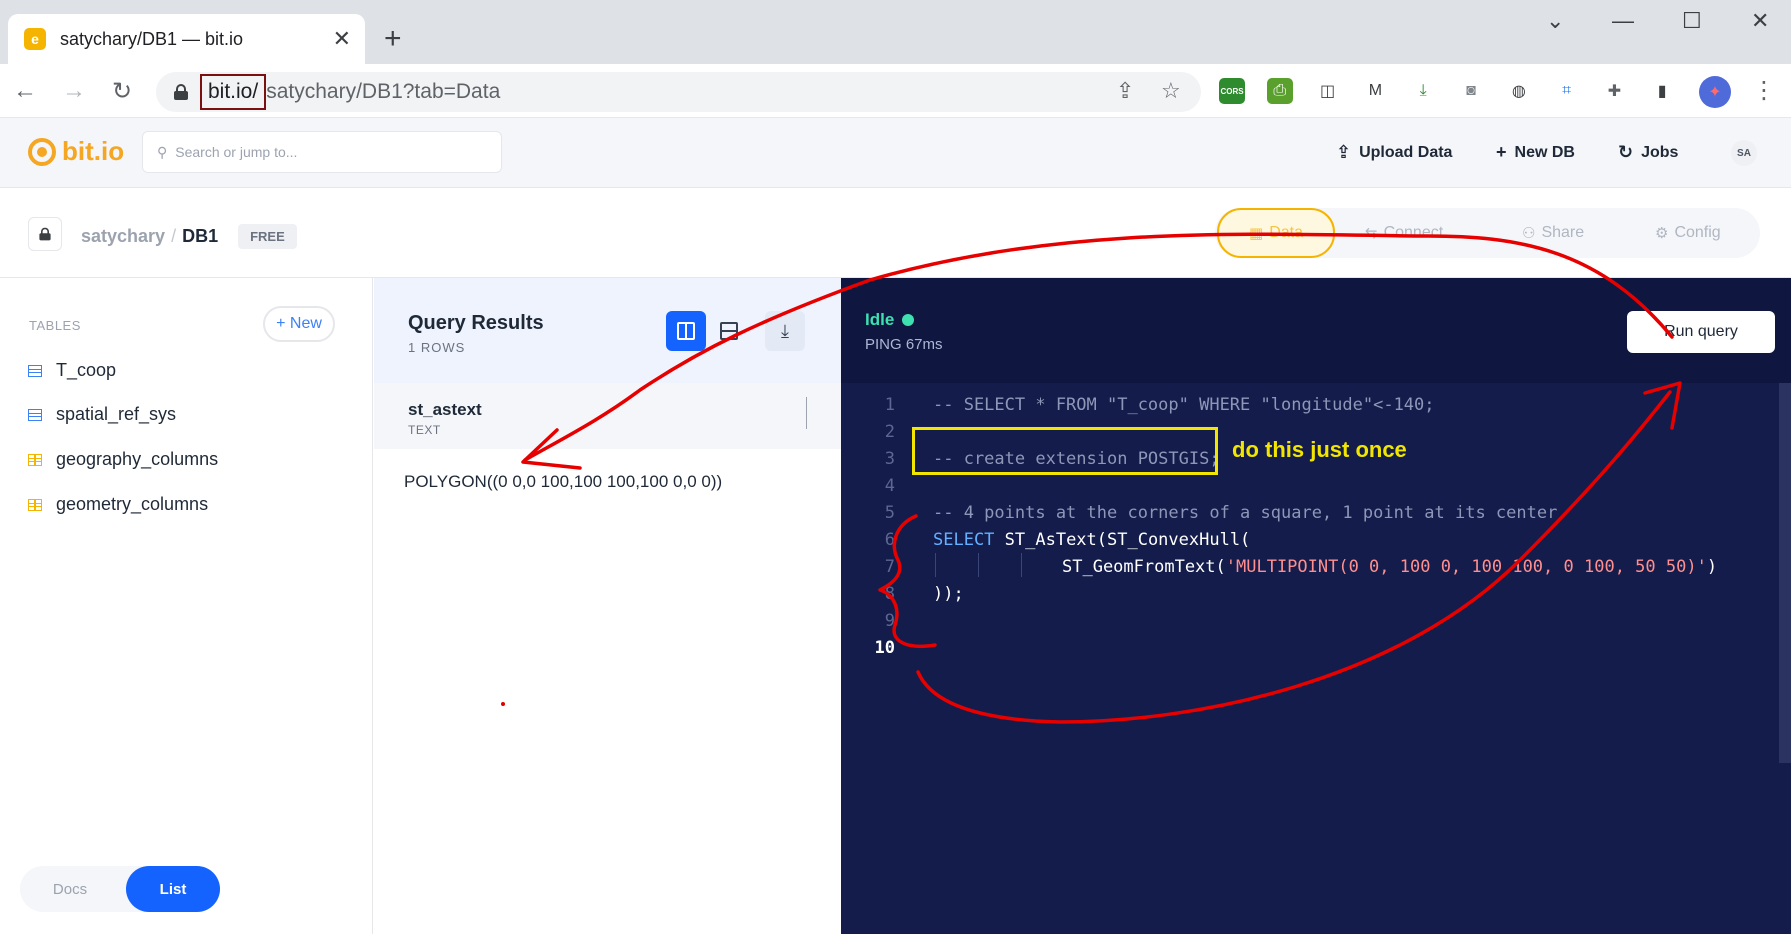 This screenshot has width=1791, height=934. I want to click on new-db-button: + New DB, so click(1535, 152).